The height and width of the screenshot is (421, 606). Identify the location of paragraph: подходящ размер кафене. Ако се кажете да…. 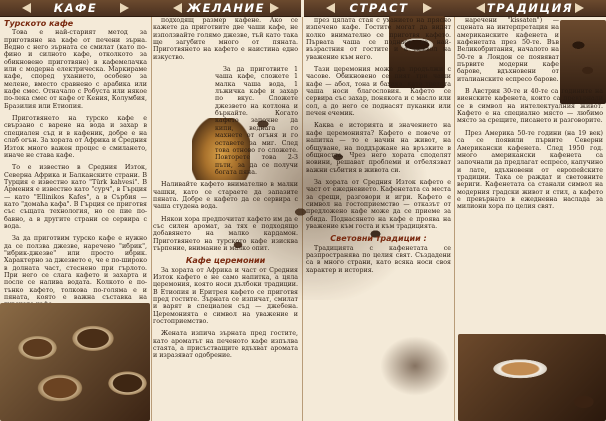
(225, 39).